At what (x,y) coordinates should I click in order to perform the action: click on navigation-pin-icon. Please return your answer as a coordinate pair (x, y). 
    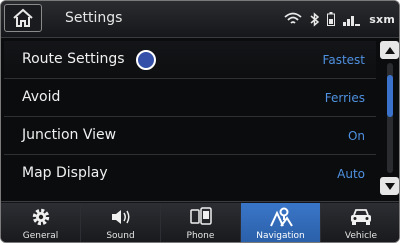
    Looking at the image, I should click on (281, 217).